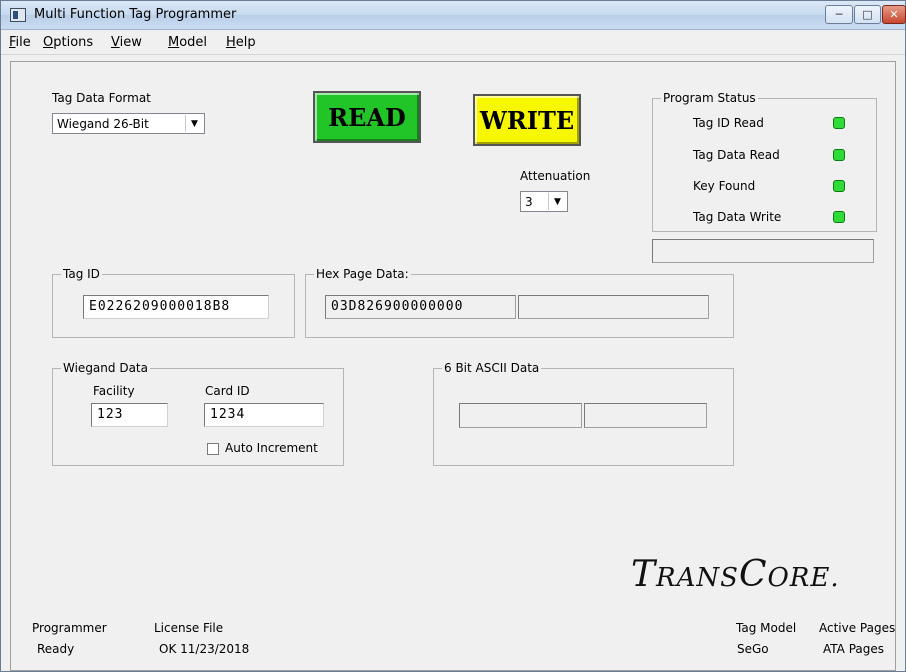 This screenshot has width=906, height=672. I want to click on tag-model-label: Tag Model, so click(766, 628).